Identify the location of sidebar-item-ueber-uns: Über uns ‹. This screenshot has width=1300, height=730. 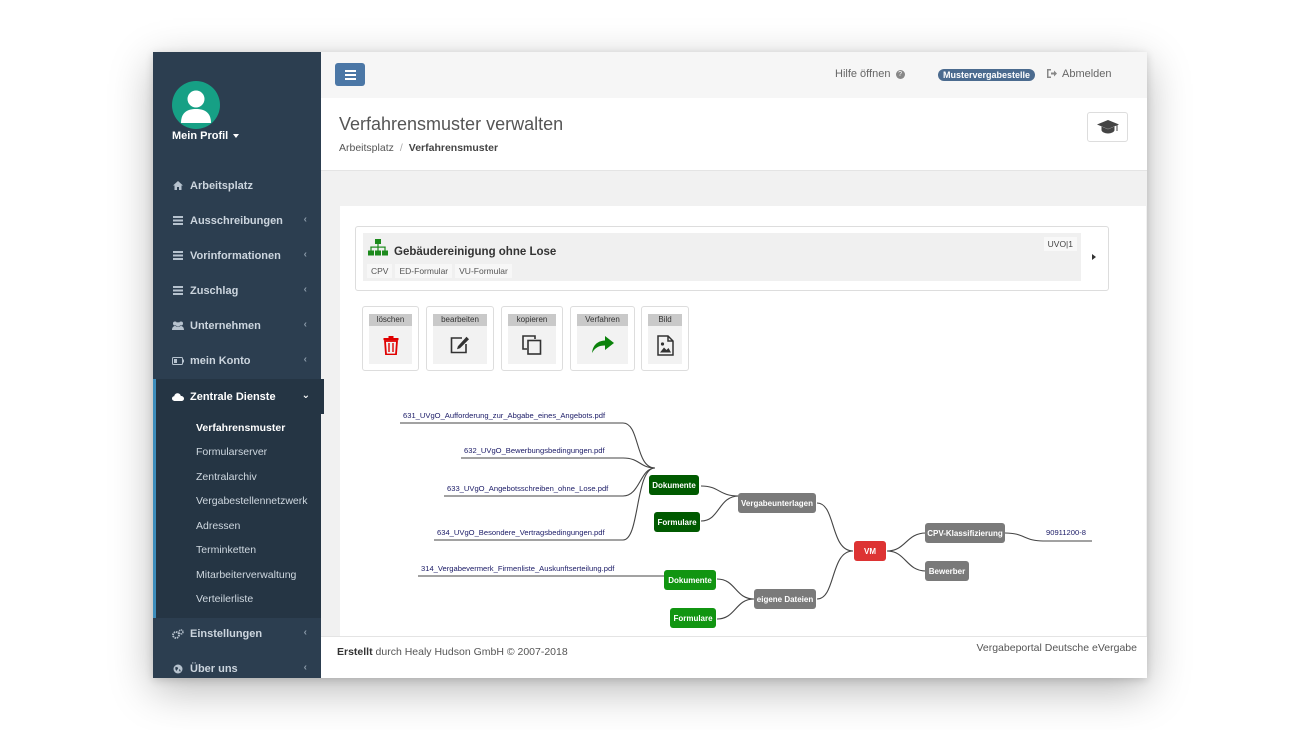
(237, 664).